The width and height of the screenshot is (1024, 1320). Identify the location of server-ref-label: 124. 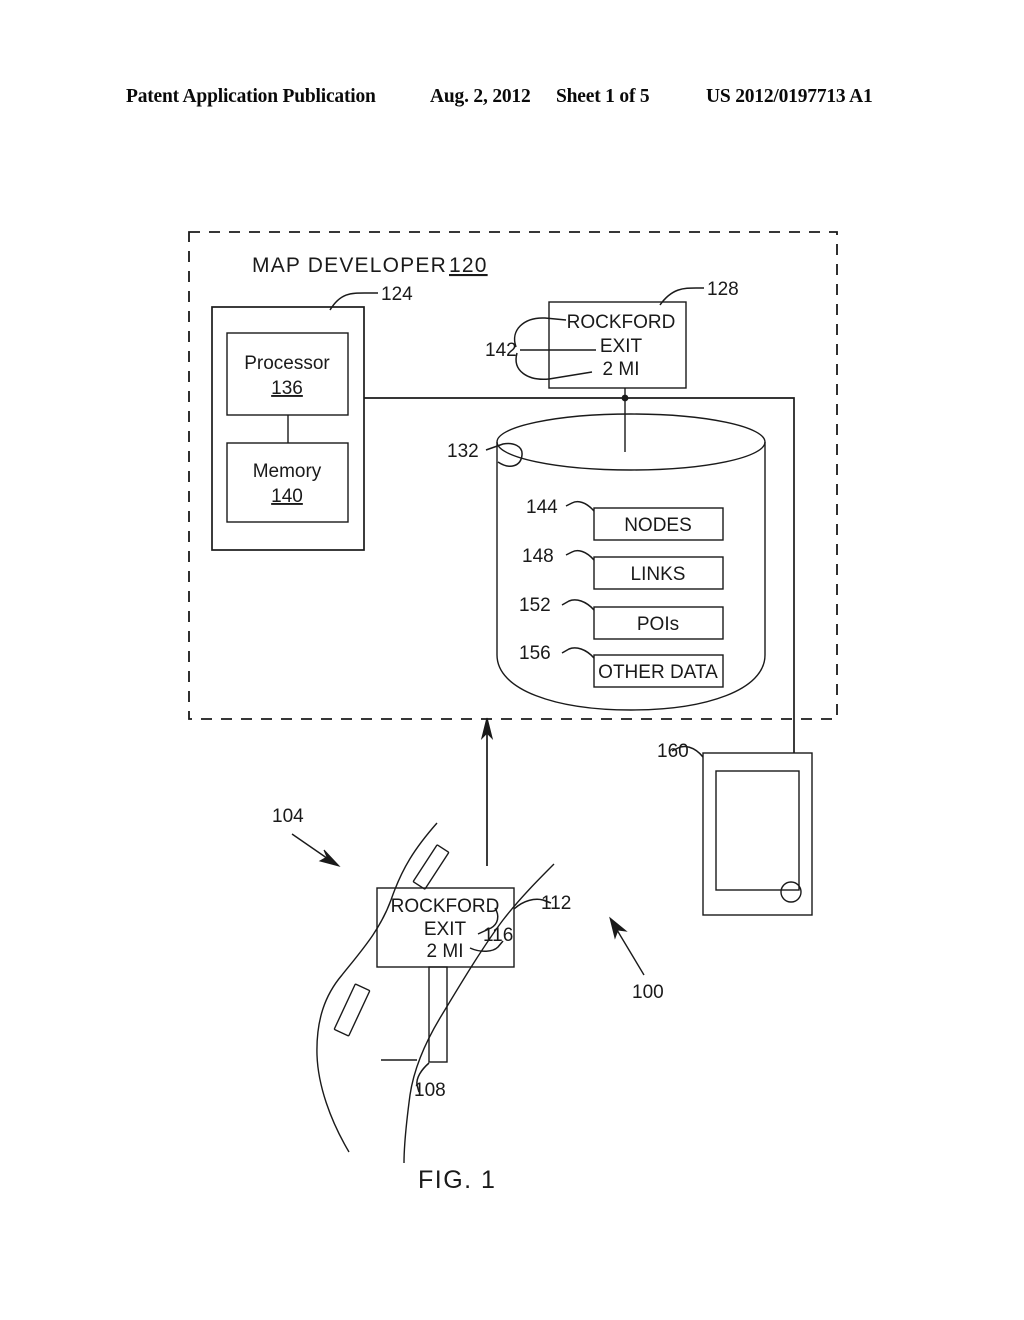
(397, 294).